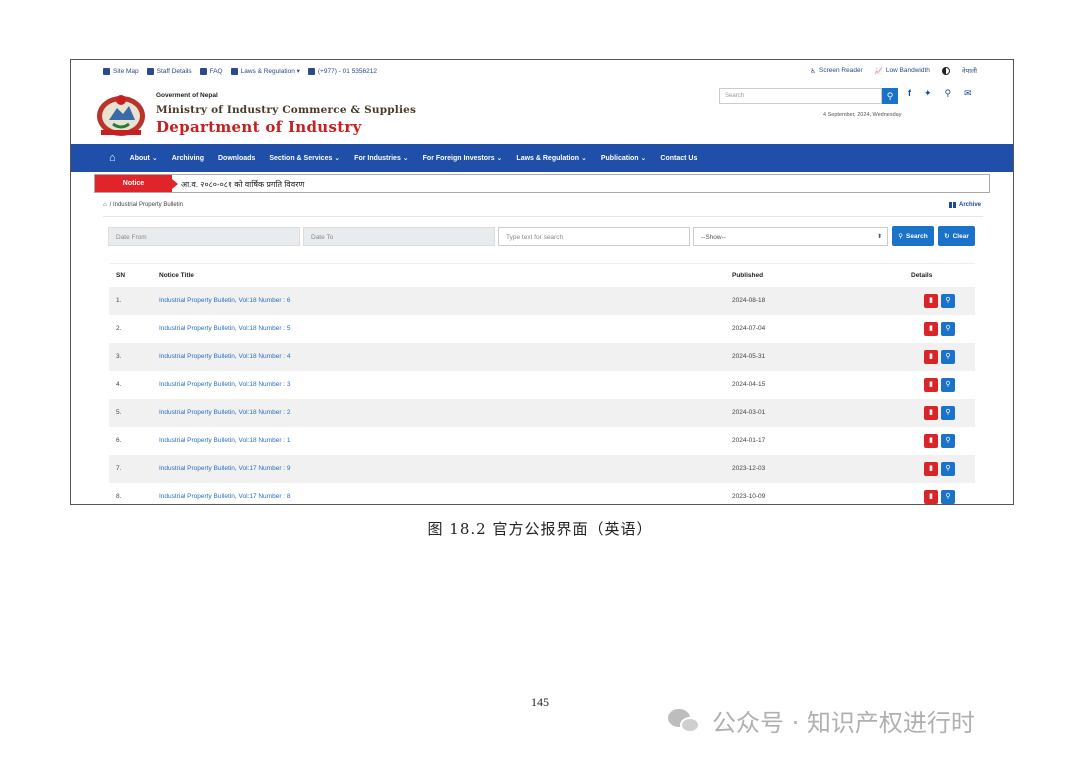  I want to click on nav-item: Section & Services ⌄, so click(304, 158).